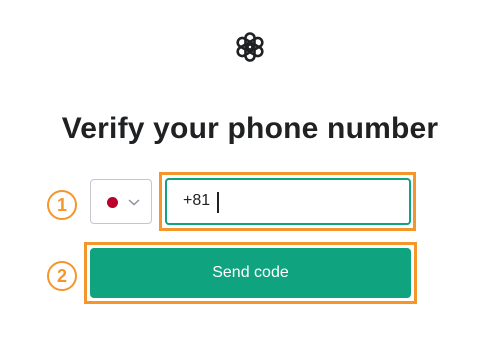 The image size is (500, 360). Describe the element at coordinates (288, 201) in the screenshot. I see `phone-number-input: +81` at that location.